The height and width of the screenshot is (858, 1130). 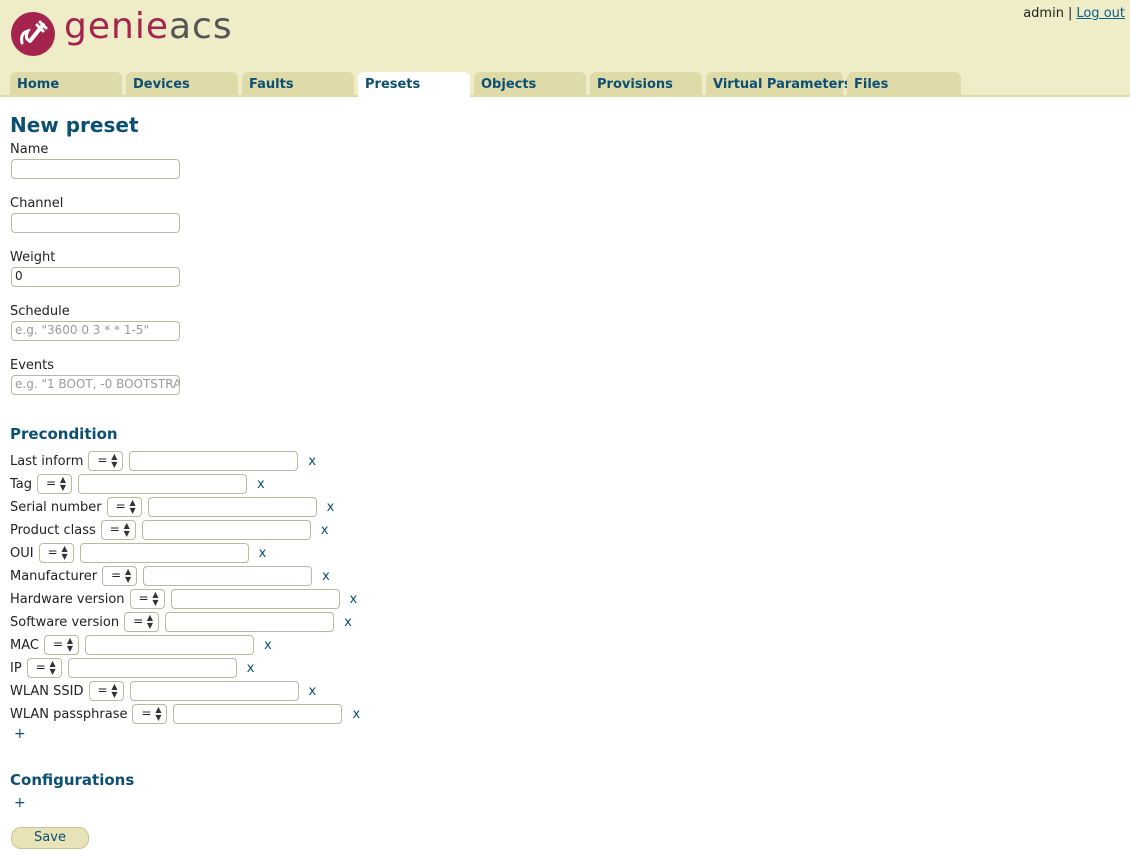 I want to click on condition-row-oui: OUI = ▲ ▼ x, so click(x=138, y=553).